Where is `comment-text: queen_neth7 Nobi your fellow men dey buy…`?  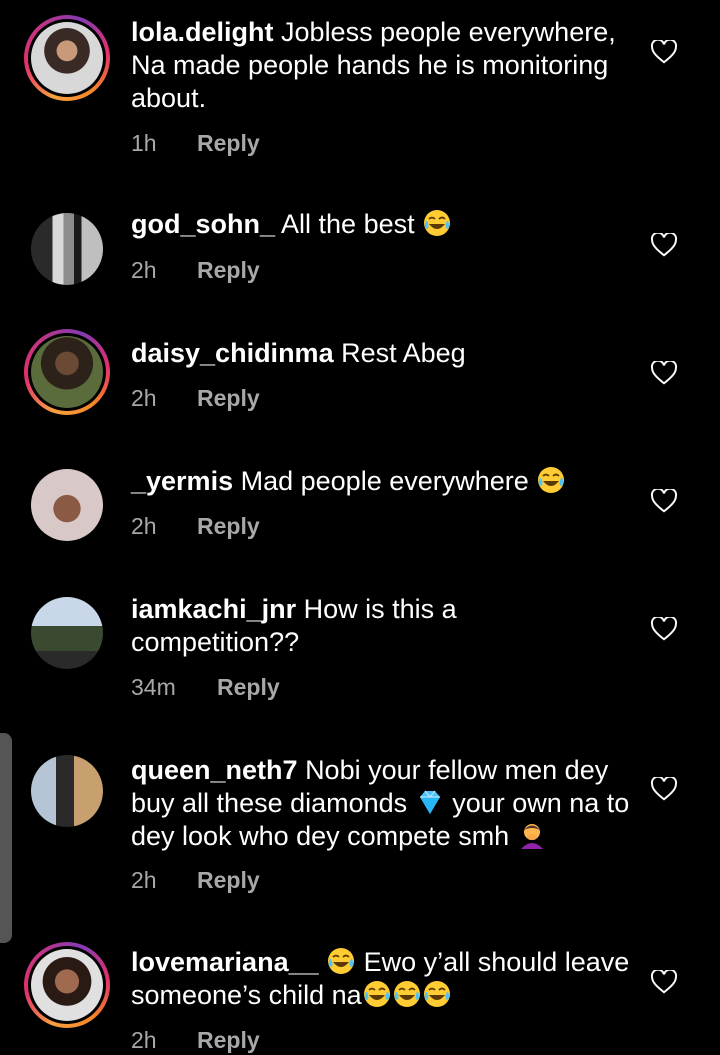
comment-text: queen_neth7 Nobi your fellow men dey buy… is located at coordinates (381, 803).